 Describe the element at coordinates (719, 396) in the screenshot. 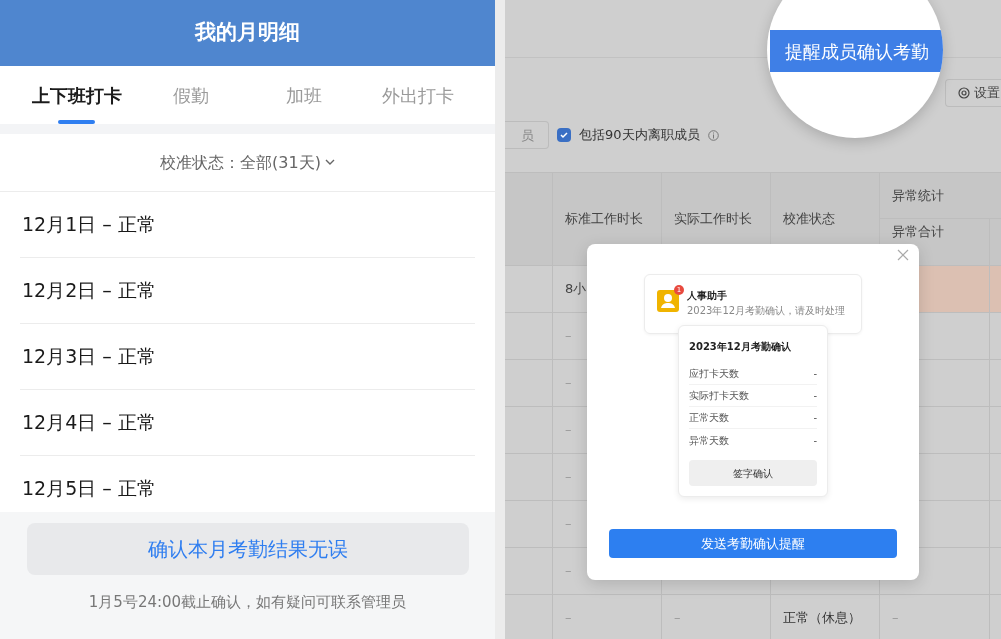

I see `stat-label: 实际打卡天数` at that location.